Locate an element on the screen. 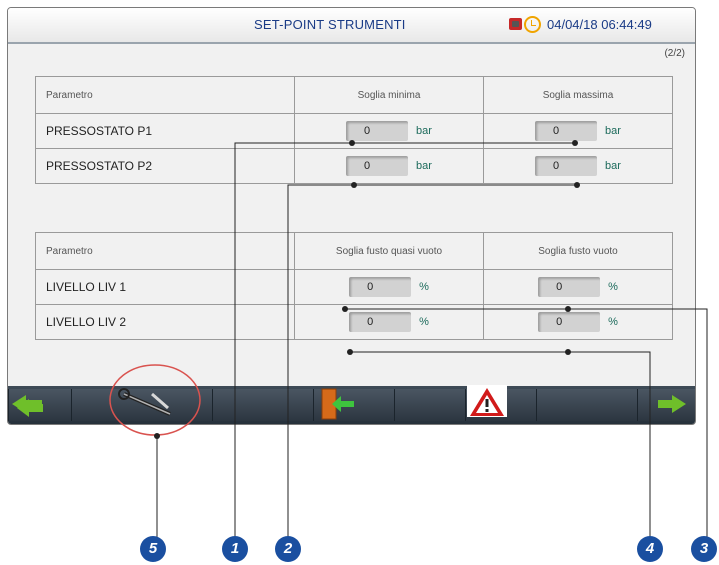 This screenshot has width=719, height=565. callout-1: 1 is located at coordinates (235, 549).